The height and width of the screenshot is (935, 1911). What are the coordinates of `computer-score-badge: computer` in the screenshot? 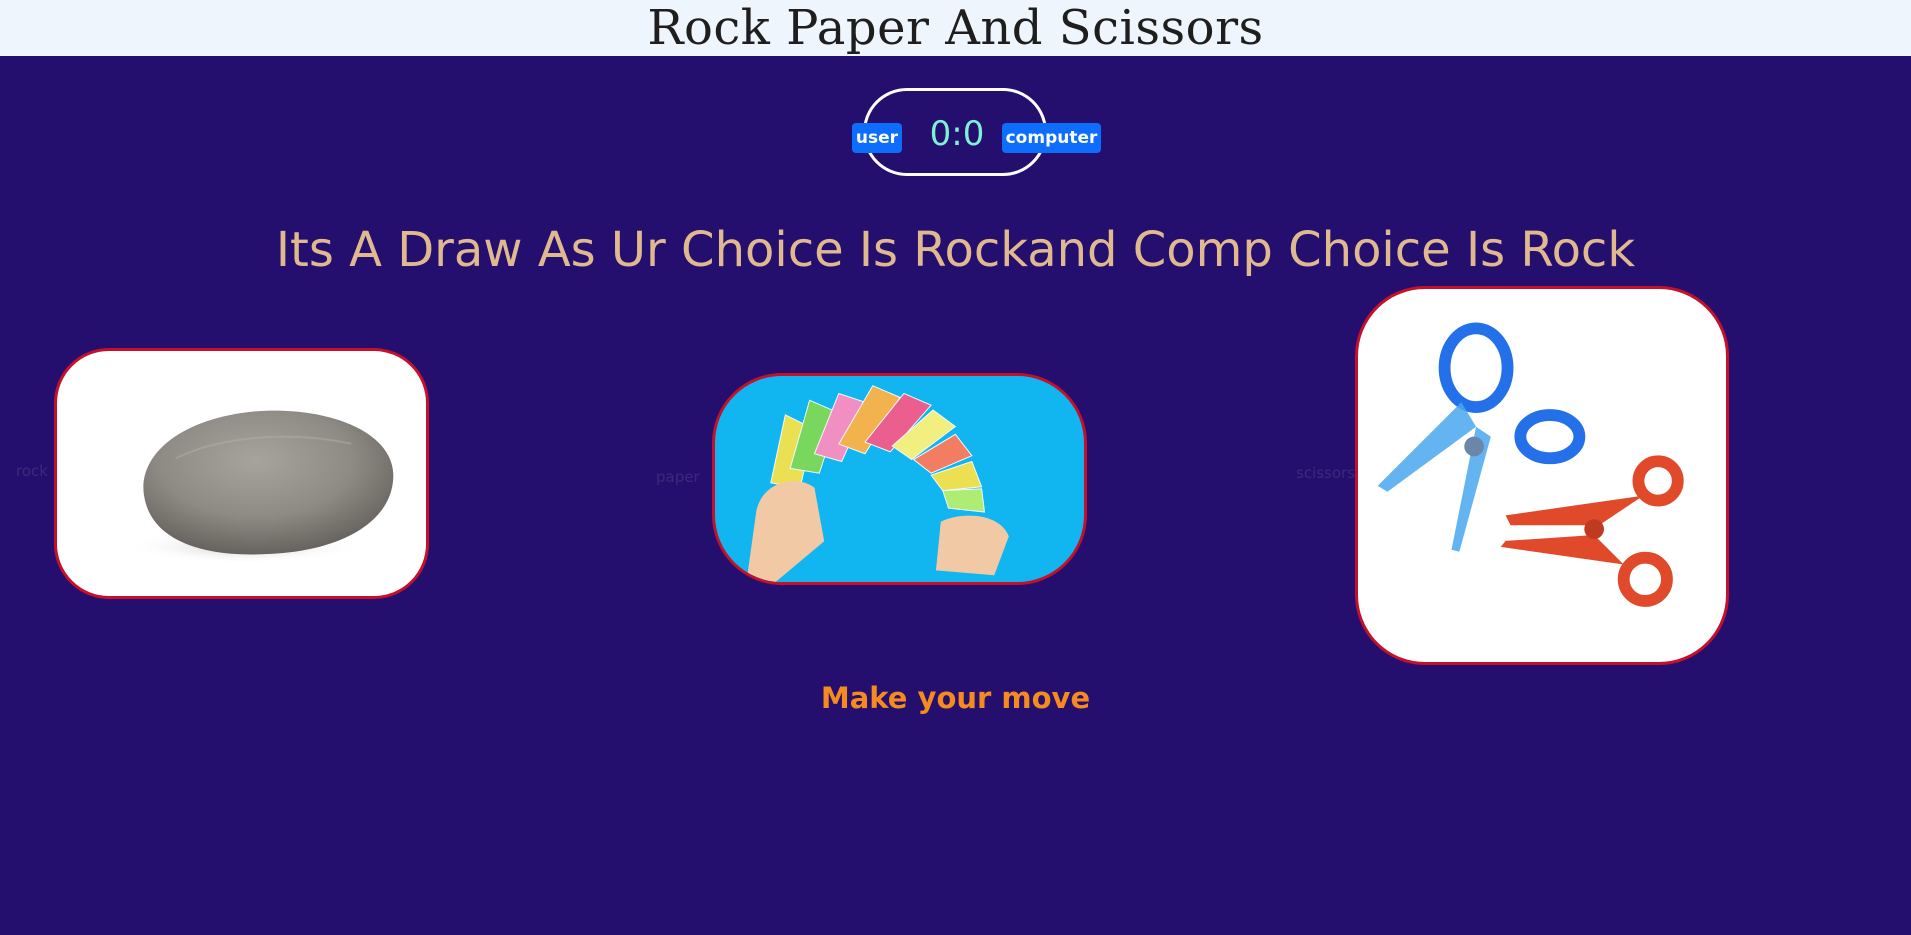 It's located at (1051, 138).